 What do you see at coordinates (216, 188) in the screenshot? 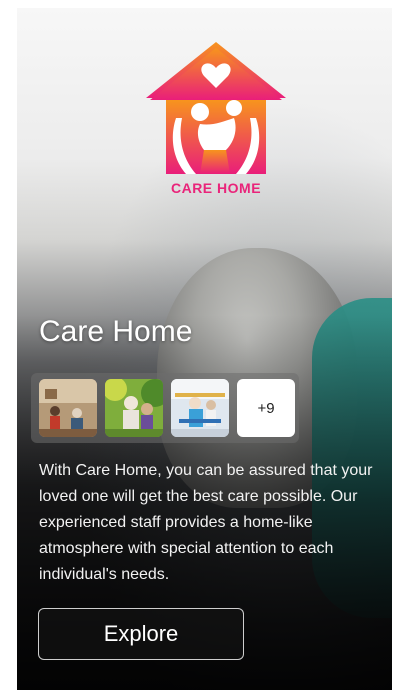
I see `logo-wordmark: CARE HOME` at bounding box center [216, 188].